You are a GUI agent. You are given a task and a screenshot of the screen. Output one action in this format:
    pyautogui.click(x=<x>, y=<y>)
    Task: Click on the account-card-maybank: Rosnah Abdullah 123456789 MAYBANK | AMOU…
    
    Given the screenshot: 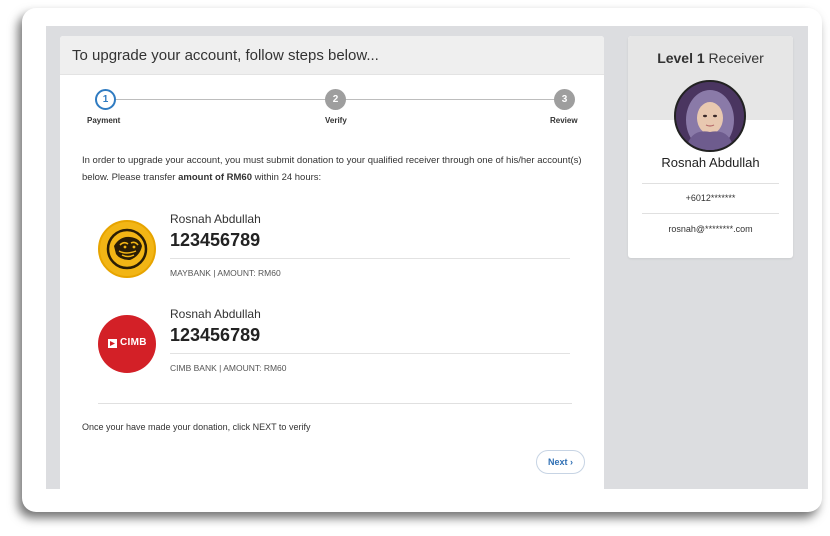 What is the action you would take?
    pyautogui.click(x=334, y=254)
    